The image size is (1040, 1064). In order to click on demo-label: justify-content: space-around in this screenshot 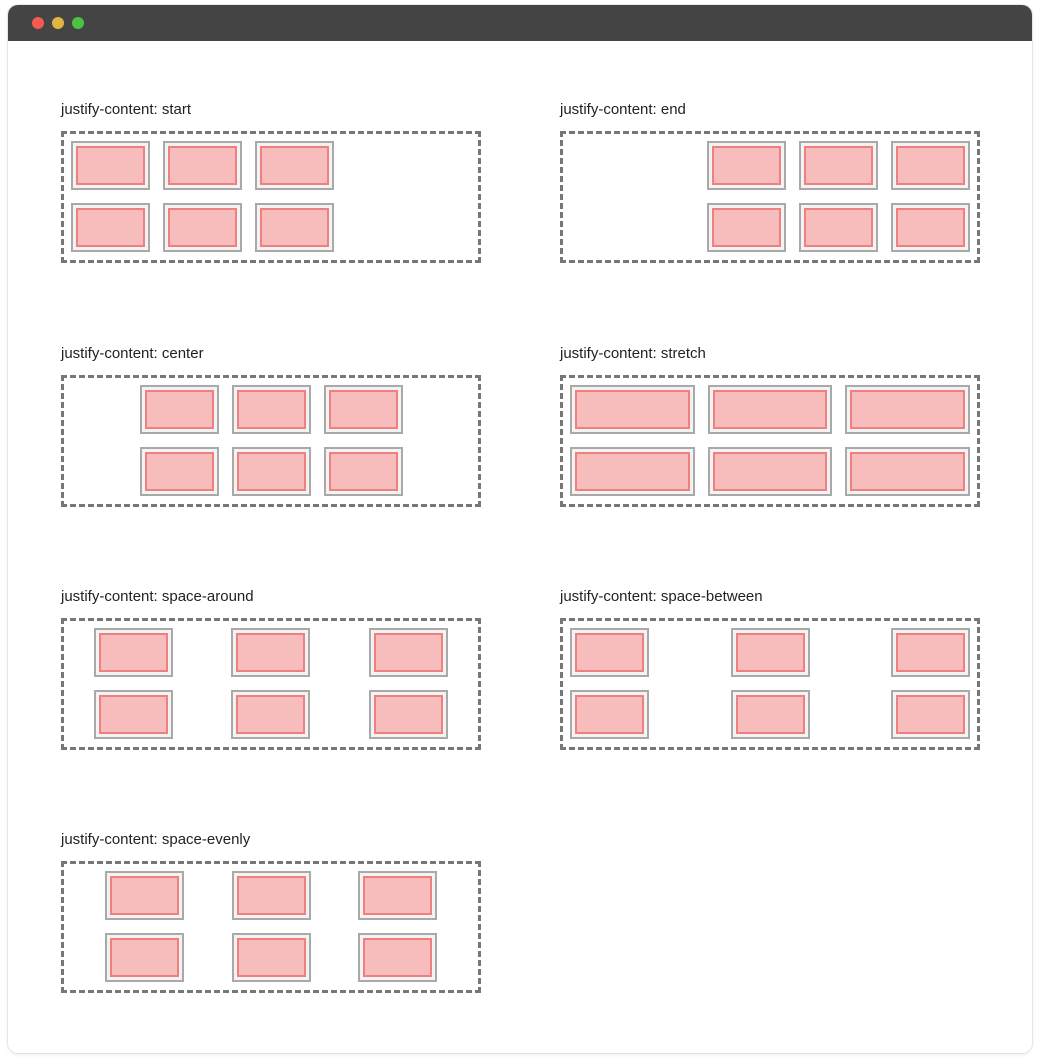, I will do `click(157, 596)`.